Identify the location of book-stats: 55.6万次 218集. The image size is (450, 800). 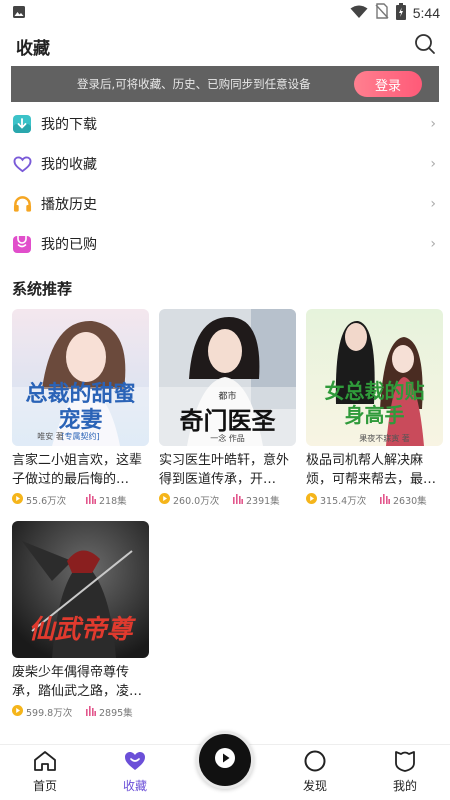
(80, 500).